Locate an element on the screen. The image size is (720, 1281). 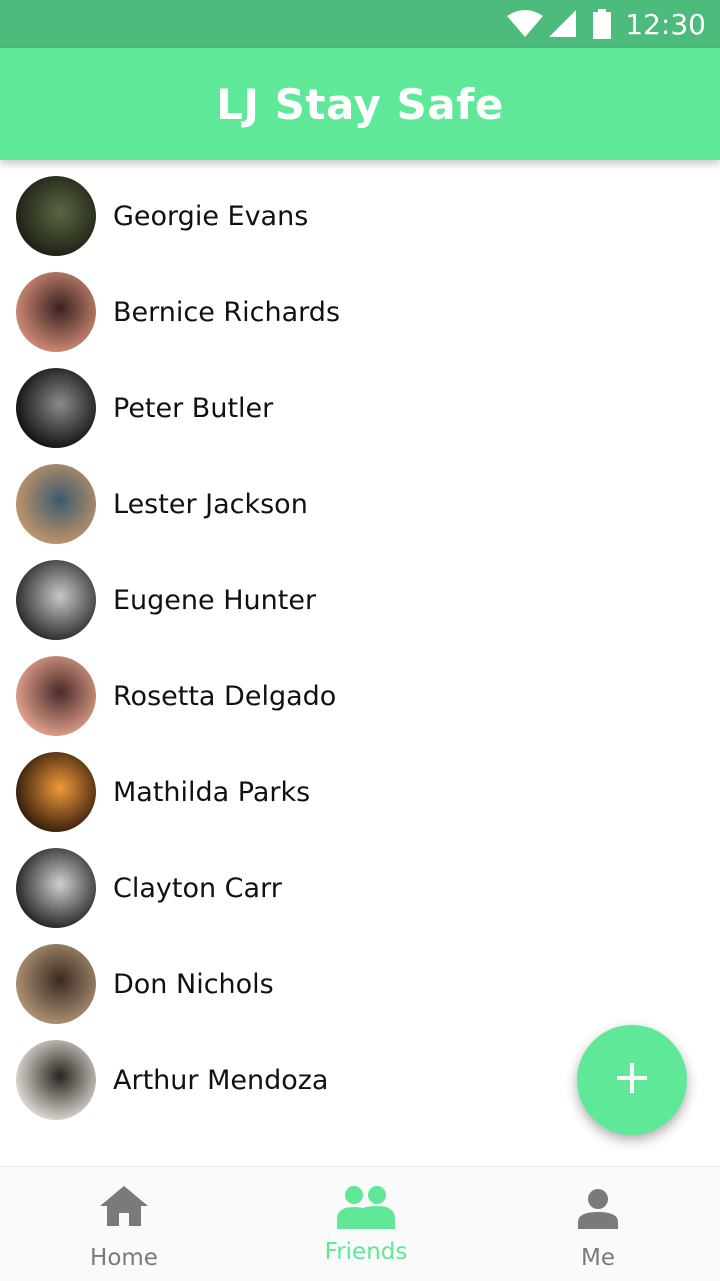
bottom-navigation: Home Friends Me is located at coordinates (360, 1223).